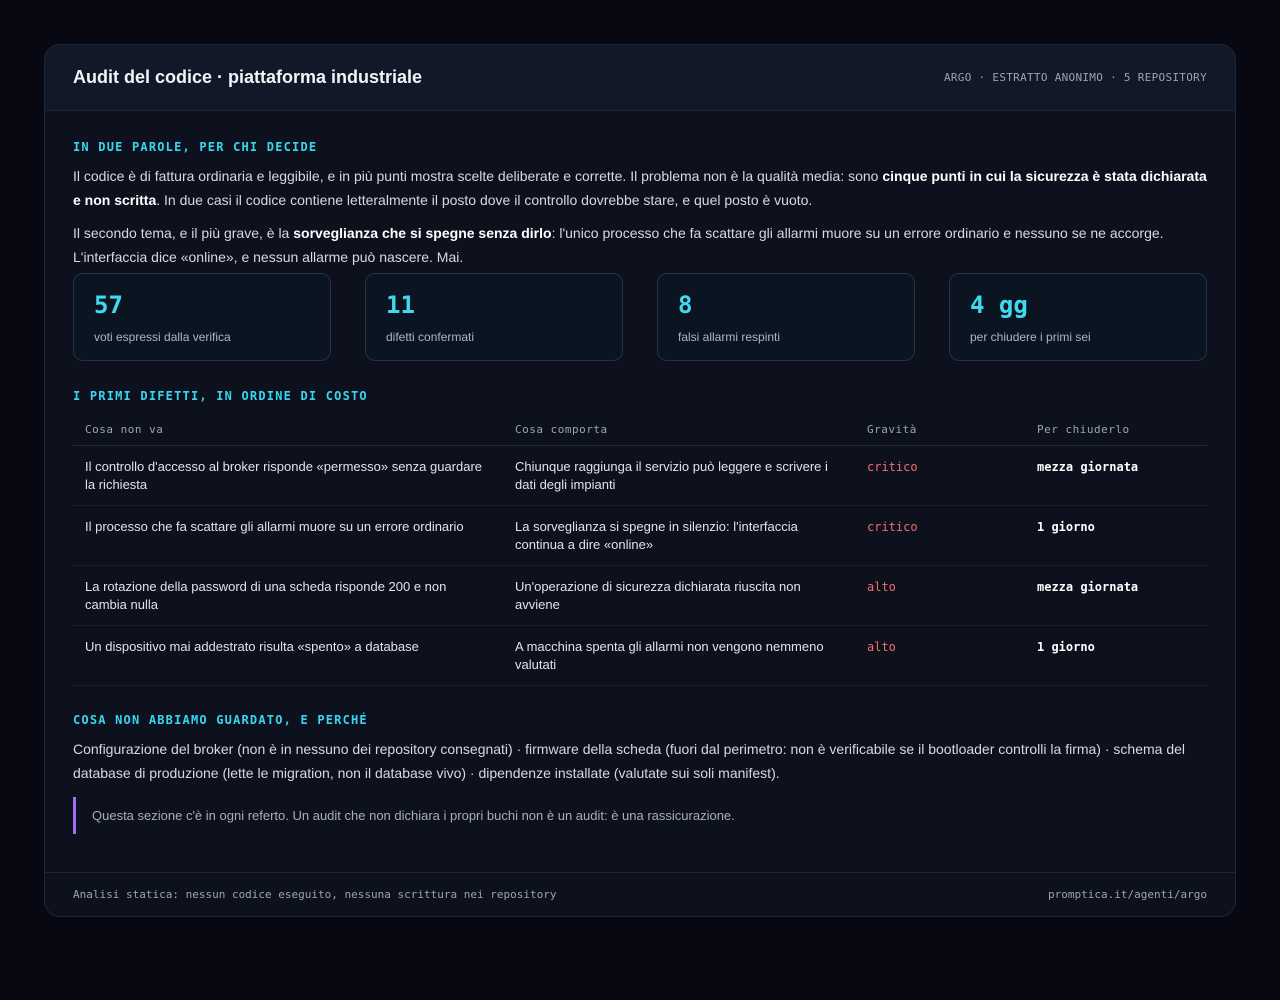  Describe the element at coordinates (400, 305) in the screenshot. I see `stat-value: 11` at that location.